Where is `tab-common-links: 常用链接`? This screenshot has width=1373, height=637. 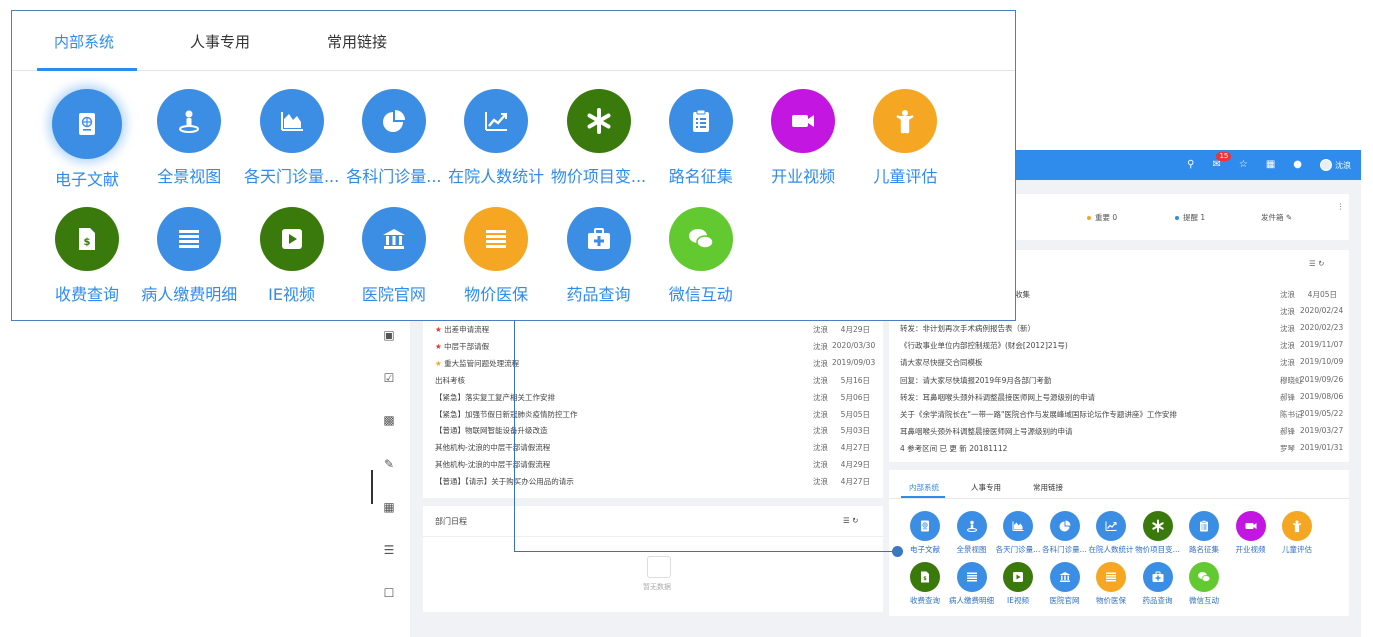
tab-common-links: 常用链接 is located at coordinates (357, 41).